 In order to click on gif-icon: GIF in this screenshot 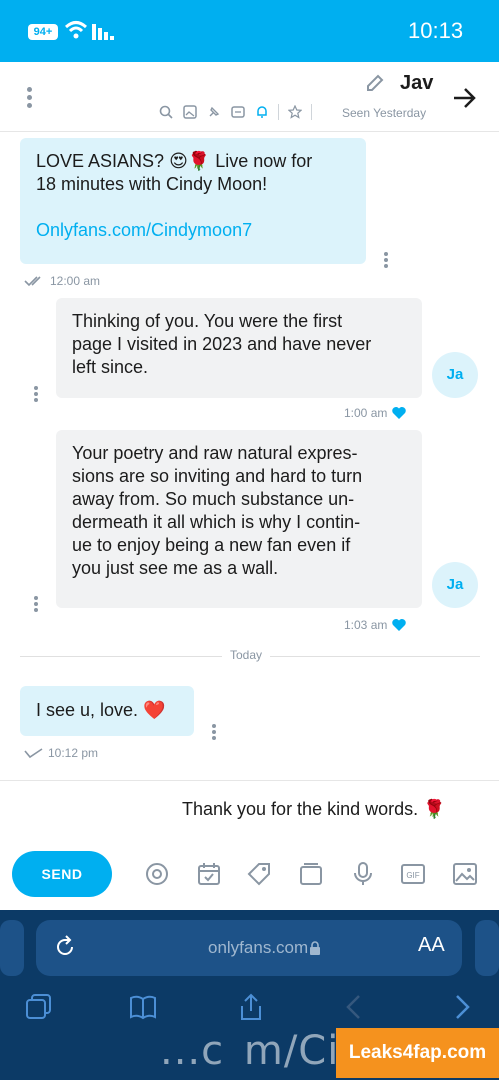, I will do `click(413, 874)`.